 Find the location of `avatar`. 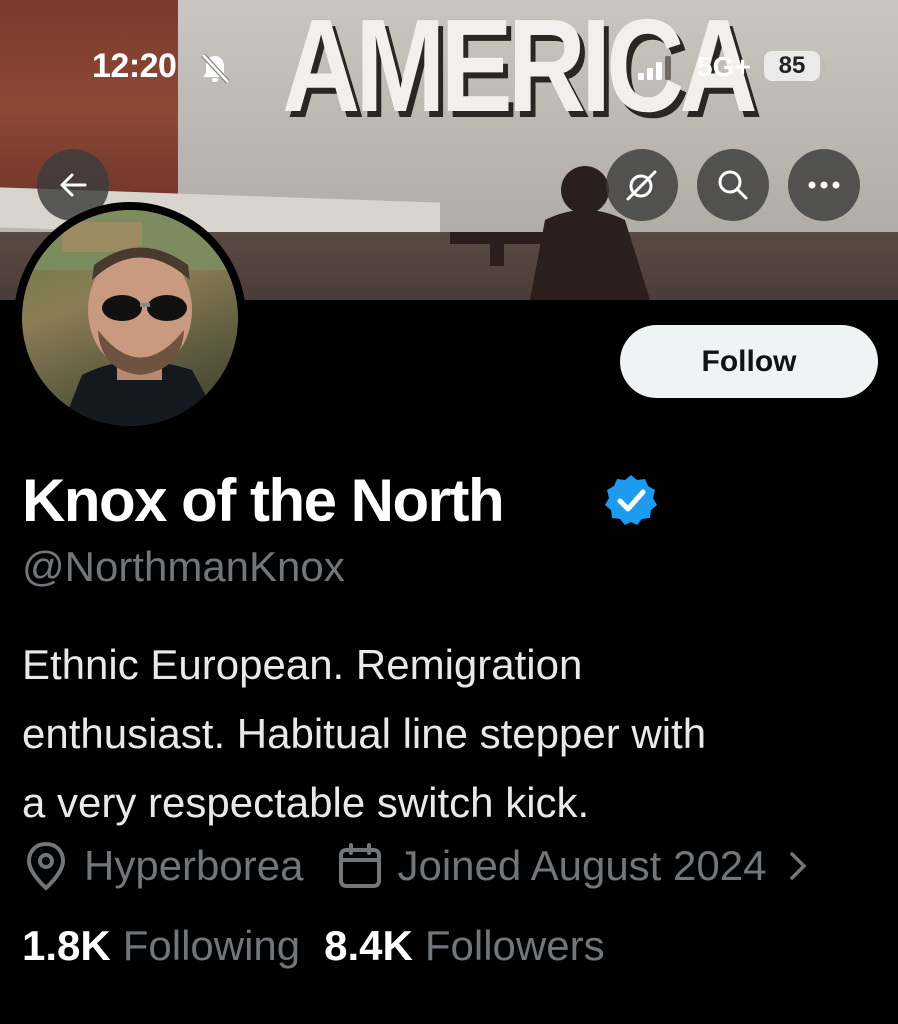

avatar is located at coordinates (130, 318).